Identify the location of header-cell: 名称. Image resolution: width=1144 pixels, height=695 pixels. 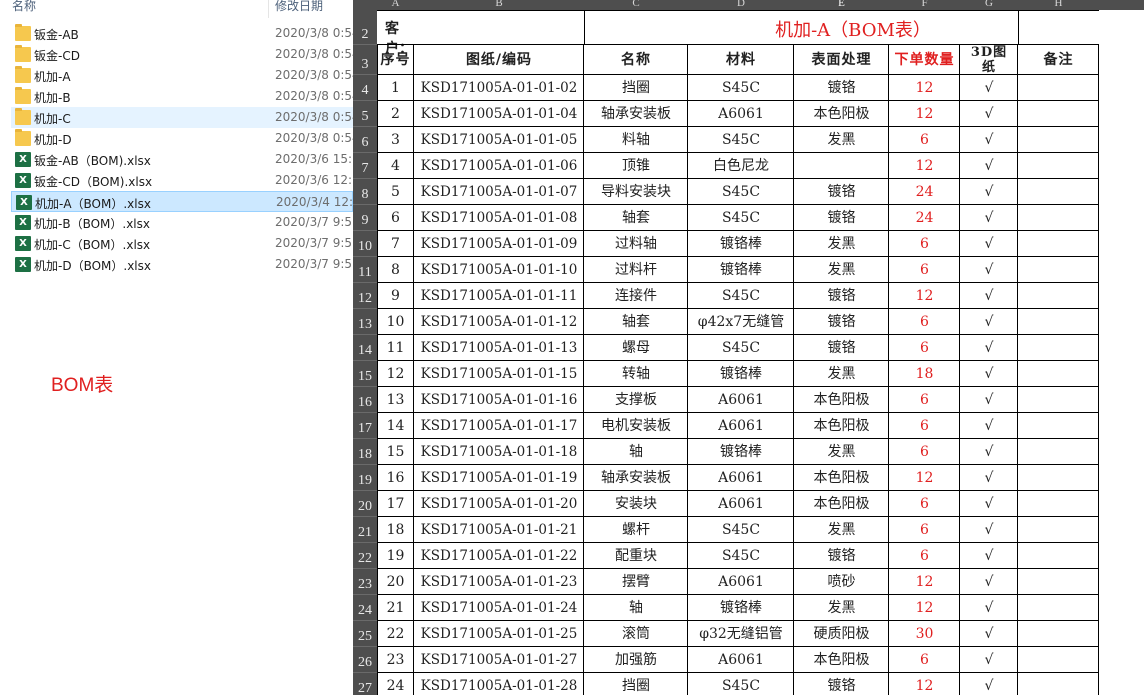
(636, 60).